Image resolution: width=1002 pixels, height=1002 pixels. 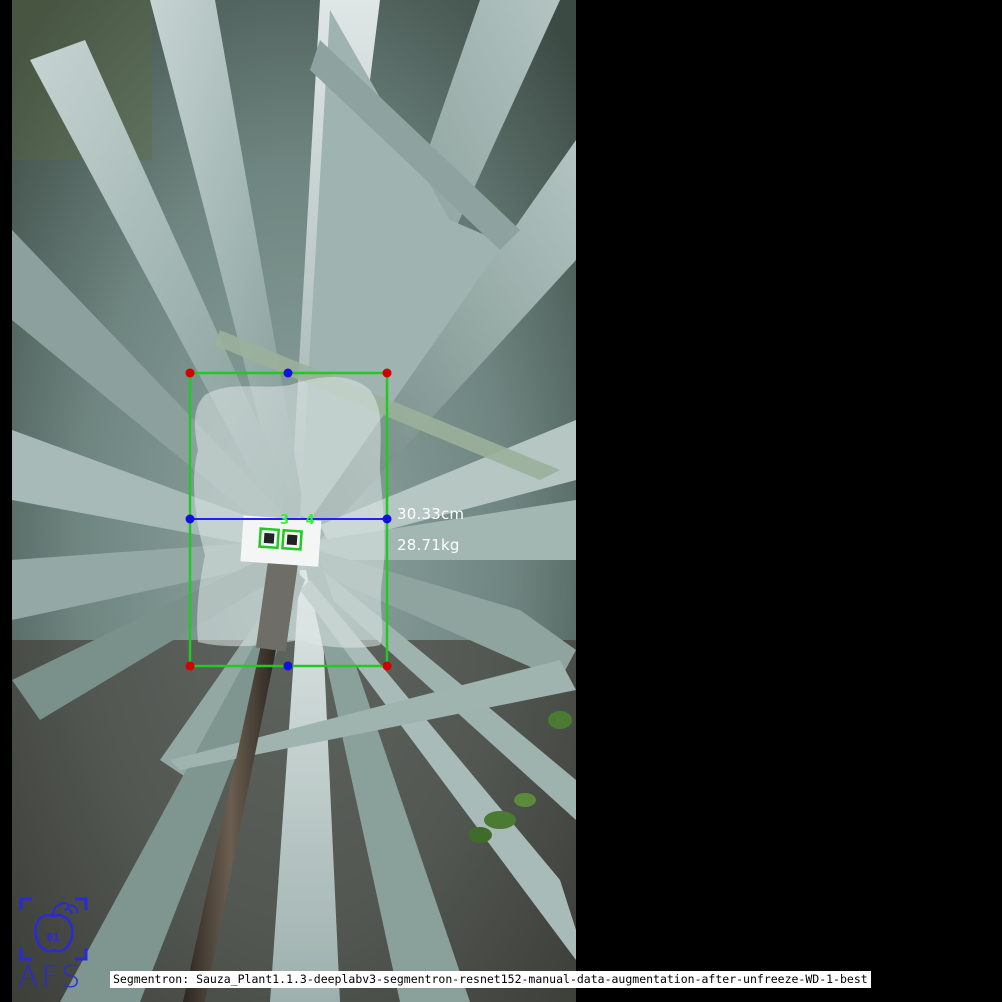 I want to click on width-measurement-label: 30.33cm, so click(x=431, y=514).